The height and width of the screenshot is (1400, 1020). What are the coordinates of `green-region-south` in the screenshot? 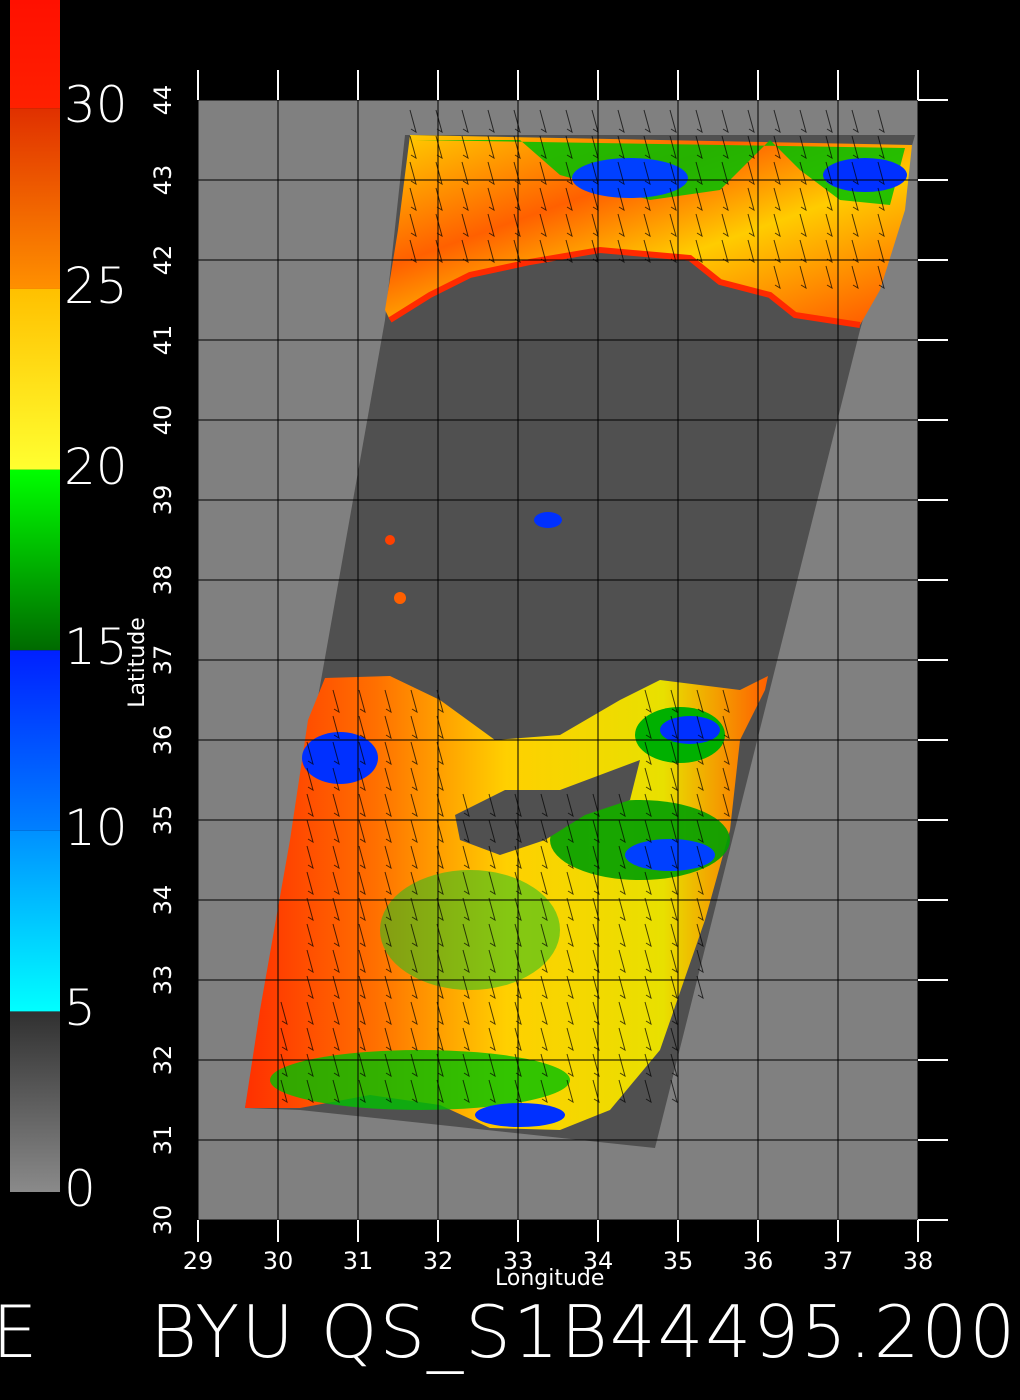 It's located at (420, 1080).